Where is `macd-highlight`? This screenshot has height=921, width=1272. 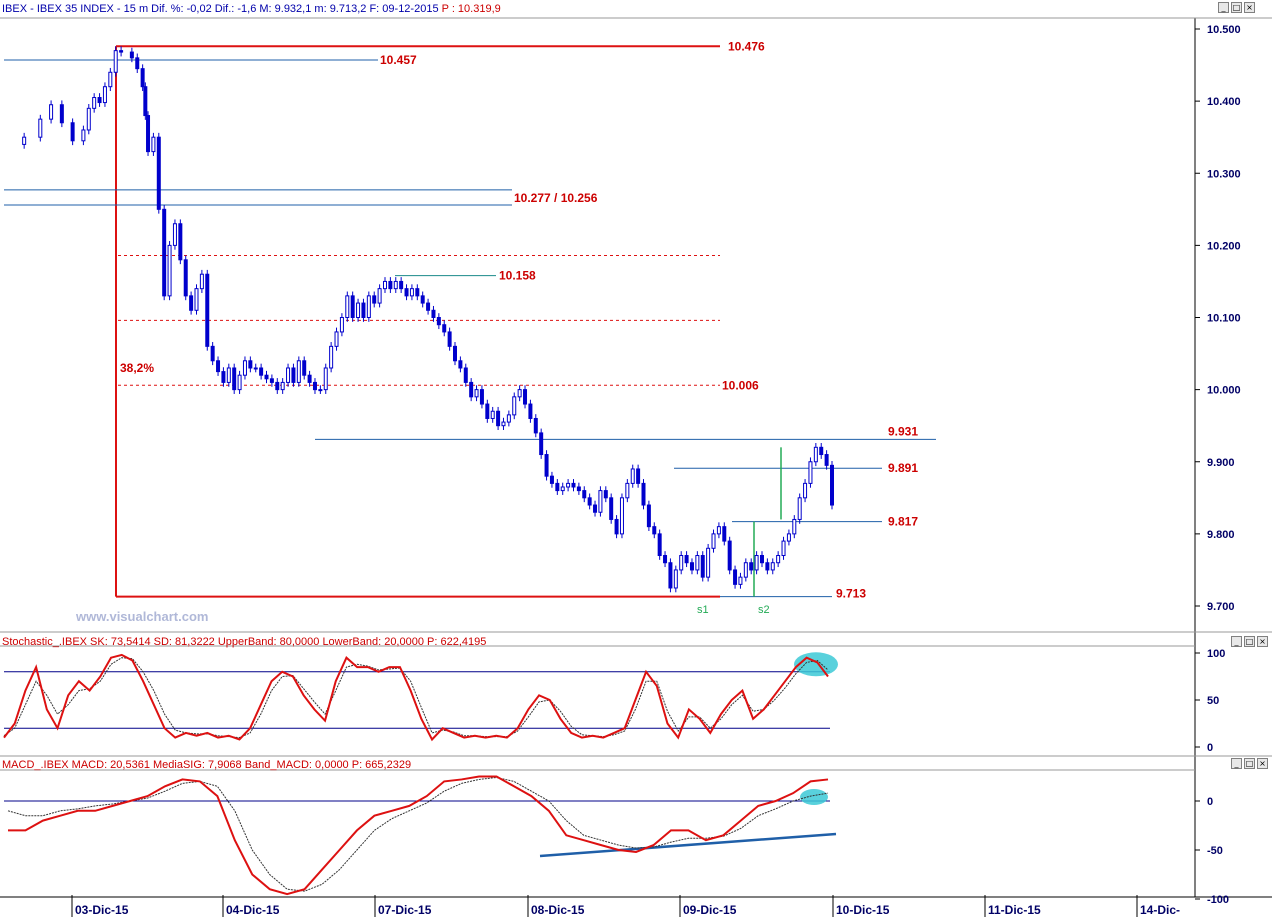 macd-highlight is located at coordinates (814, 797).